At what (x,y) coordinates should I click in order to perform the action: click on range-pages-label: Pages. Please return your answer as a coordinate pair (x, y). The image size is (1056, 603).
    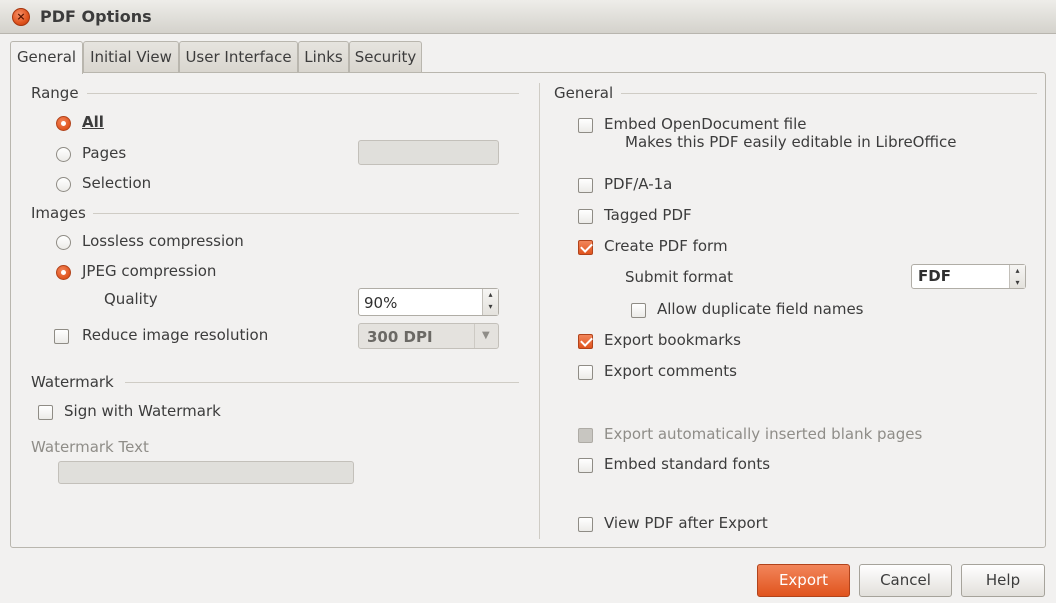
    Looking at the image, I should click on (104, 153).